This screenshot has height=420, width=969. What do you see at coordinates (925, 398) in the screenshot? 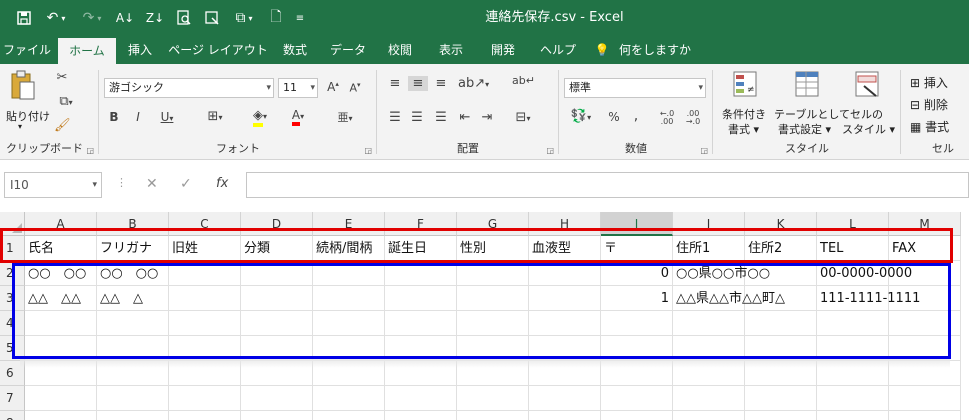
I see `cell-m7` at bounding box center [925, 398].